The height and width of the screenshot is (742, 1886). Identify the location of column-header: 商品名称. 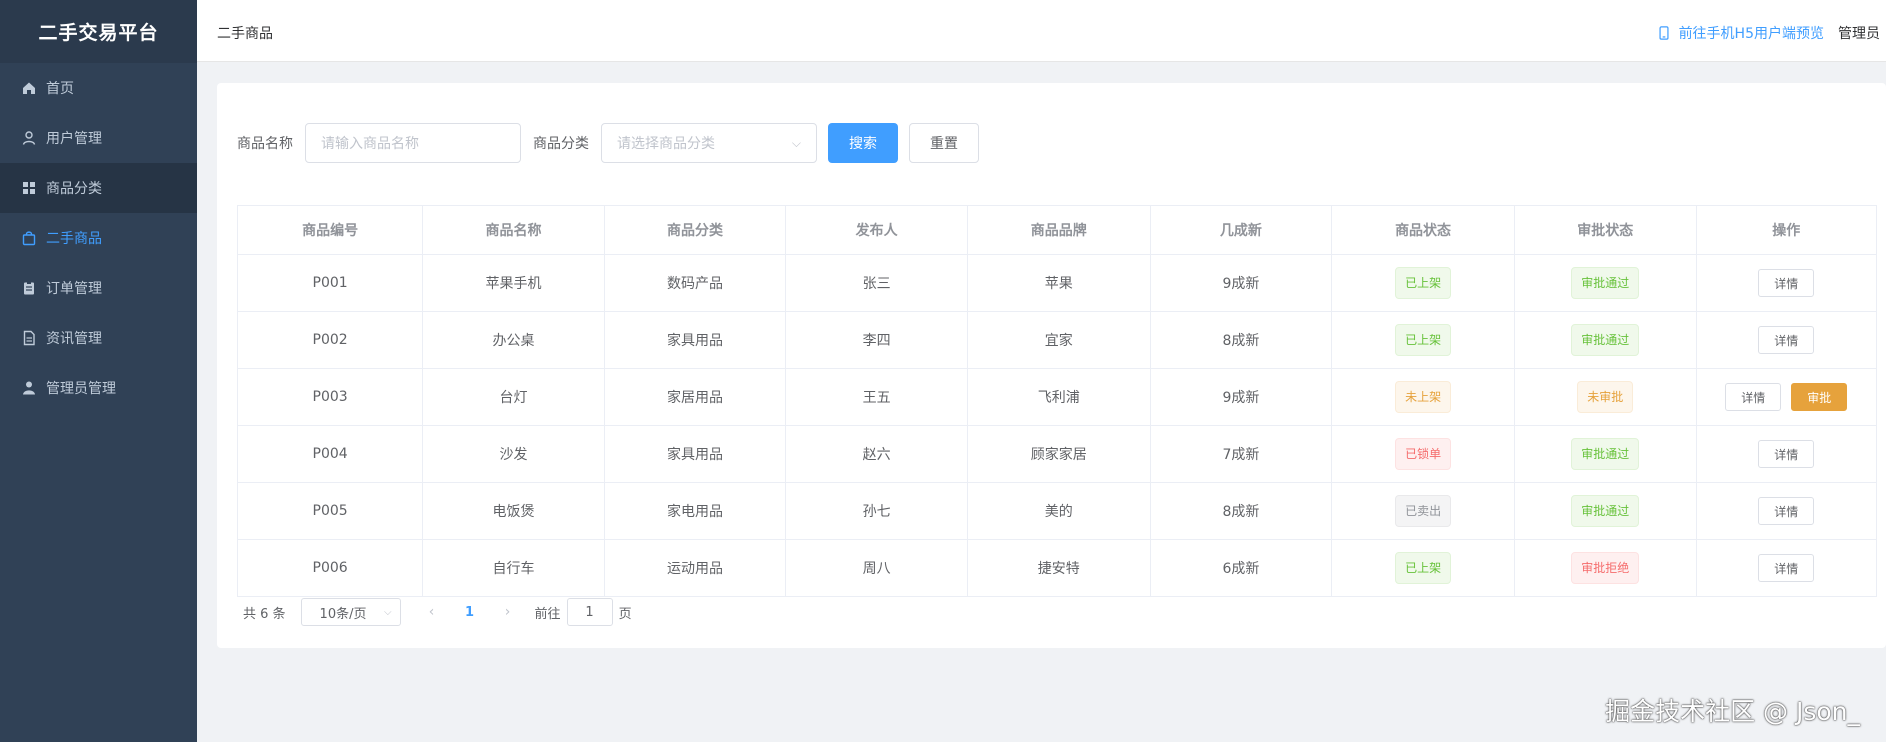
(513, 230).